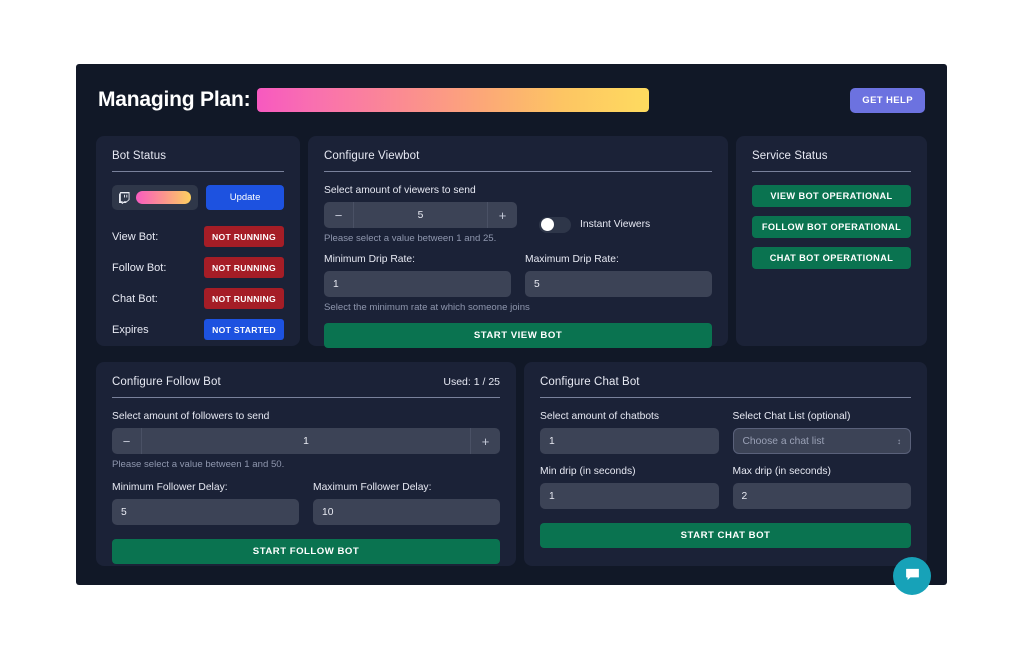 The height and width of the screenshot is (652, 1024). I want to click on max-drip-rate-input, so click(618, 284).